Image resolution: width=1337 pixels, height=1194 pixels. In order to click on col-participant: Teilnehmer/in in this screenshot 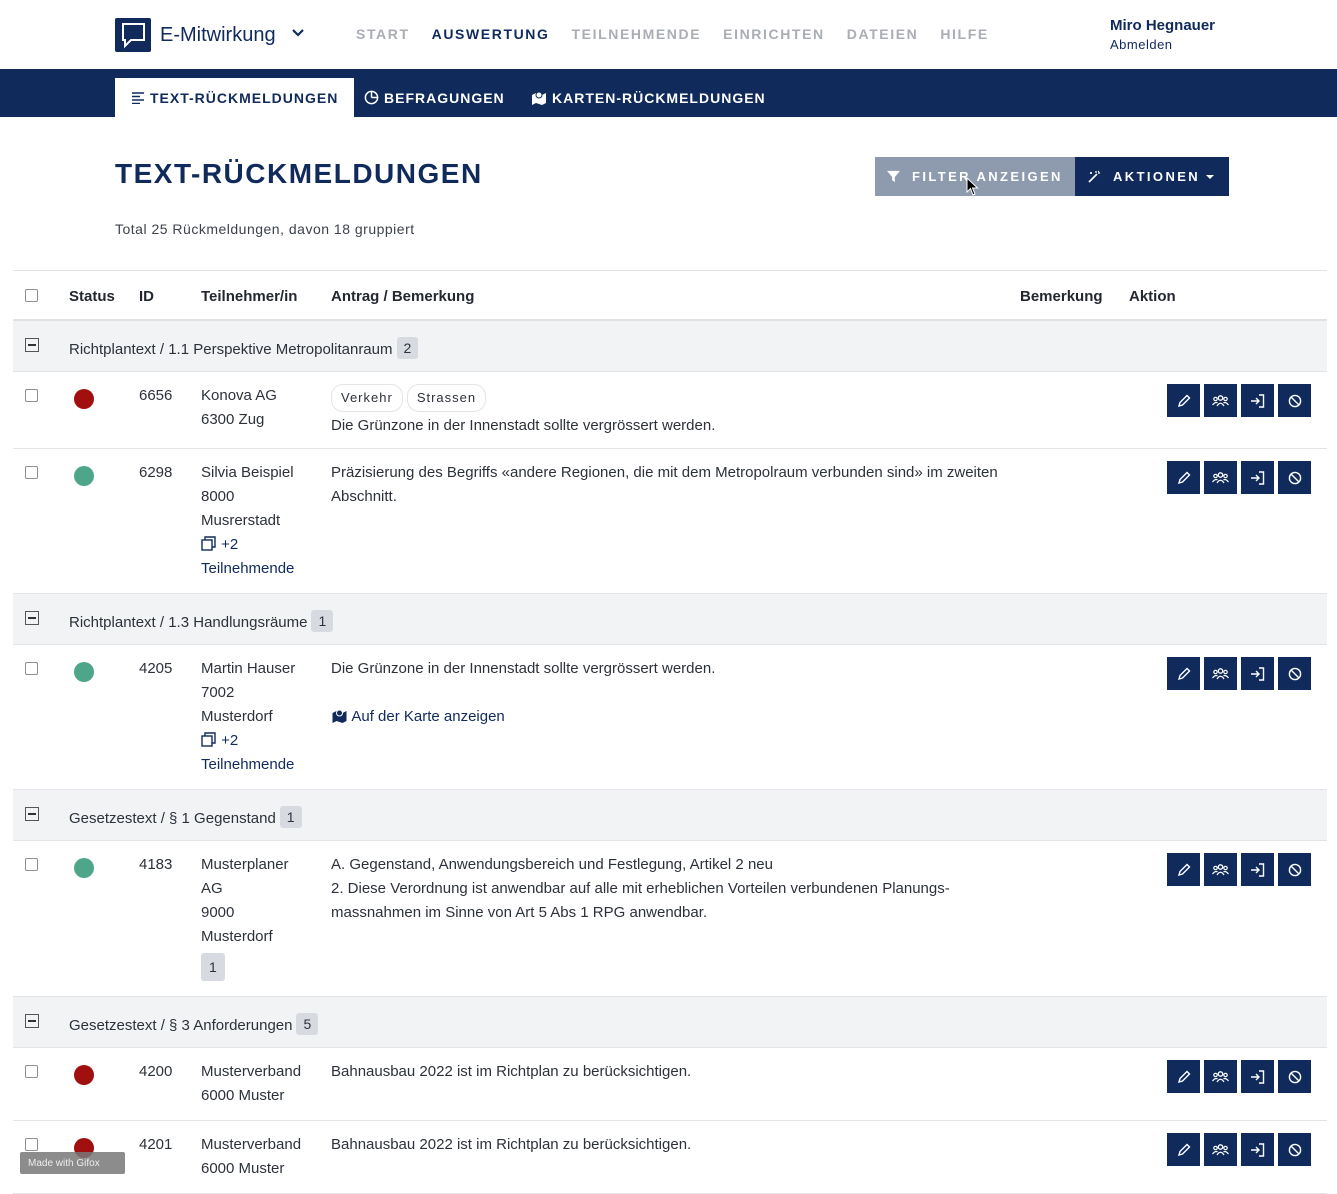, I will do `click(249, 296)`.